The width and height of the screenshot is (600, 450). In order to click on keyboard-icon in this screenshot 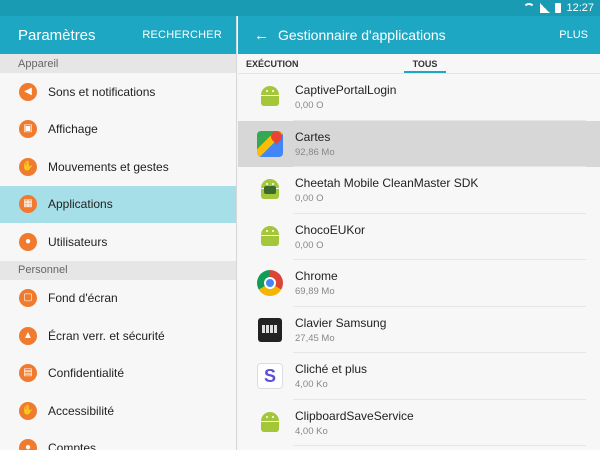, I will do `click(270, 330)`.